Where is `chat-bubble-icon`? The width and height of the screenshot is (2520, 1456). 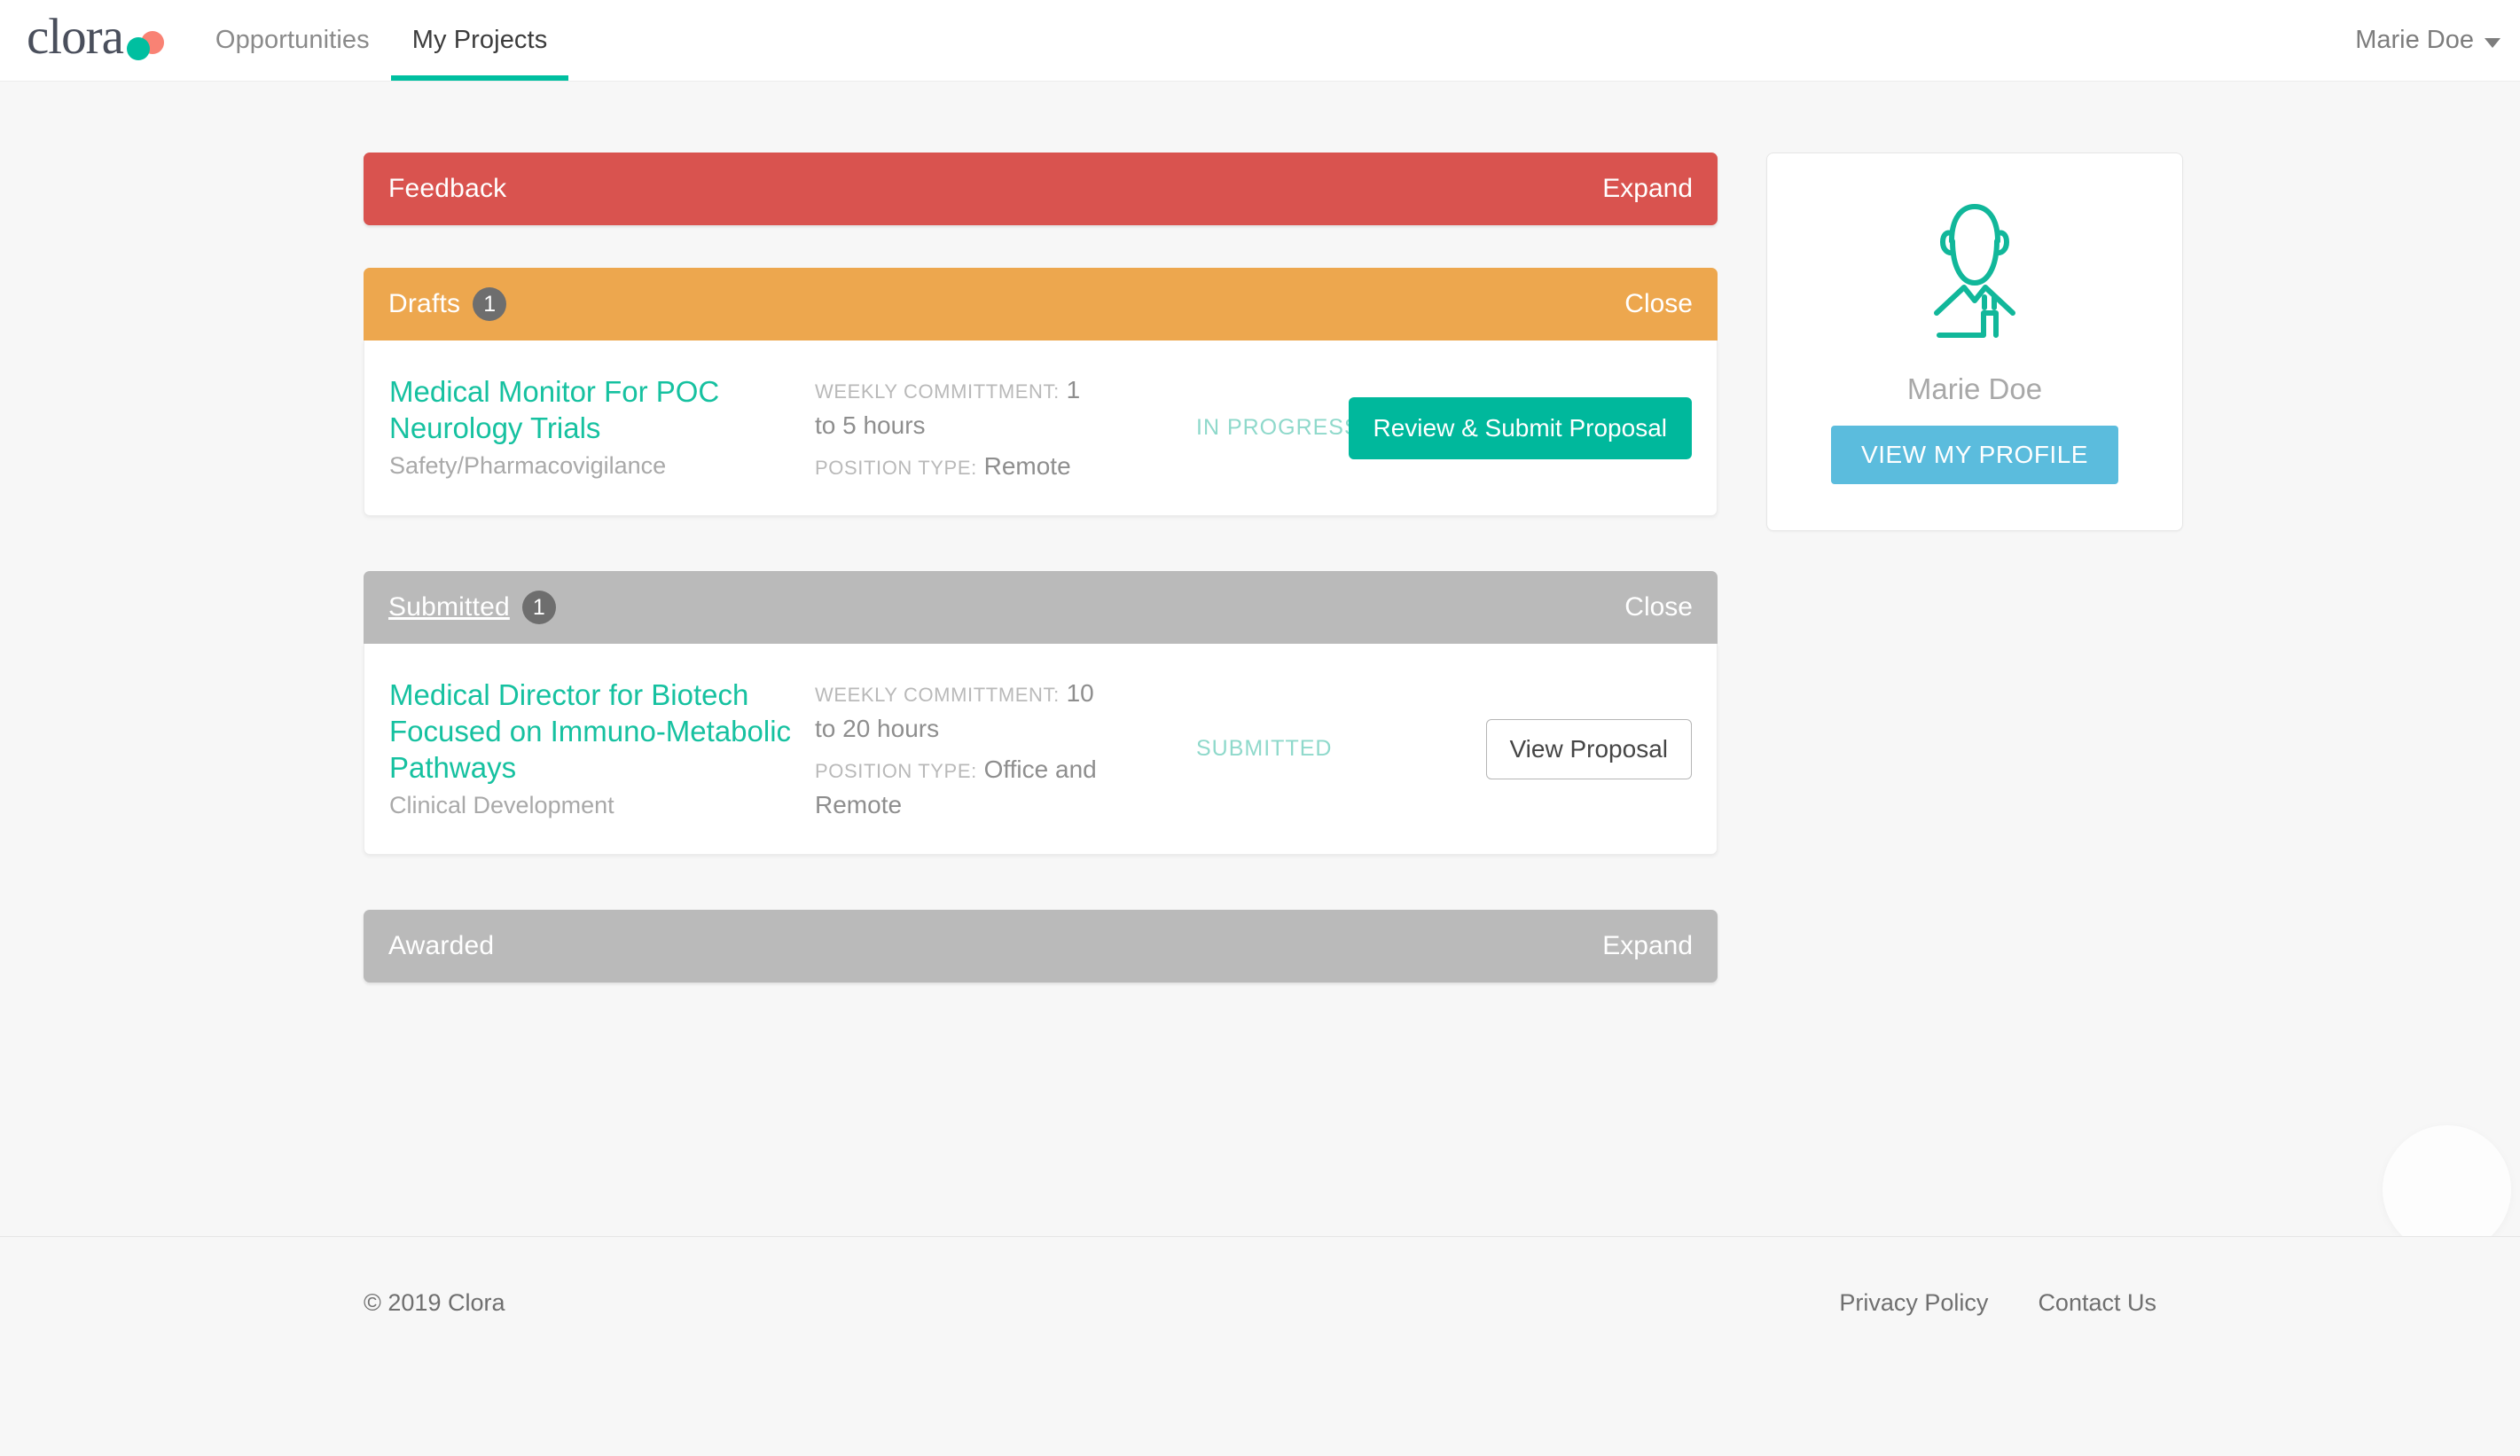 chat-bubble-icon is located at coordinates (2447, 1189).